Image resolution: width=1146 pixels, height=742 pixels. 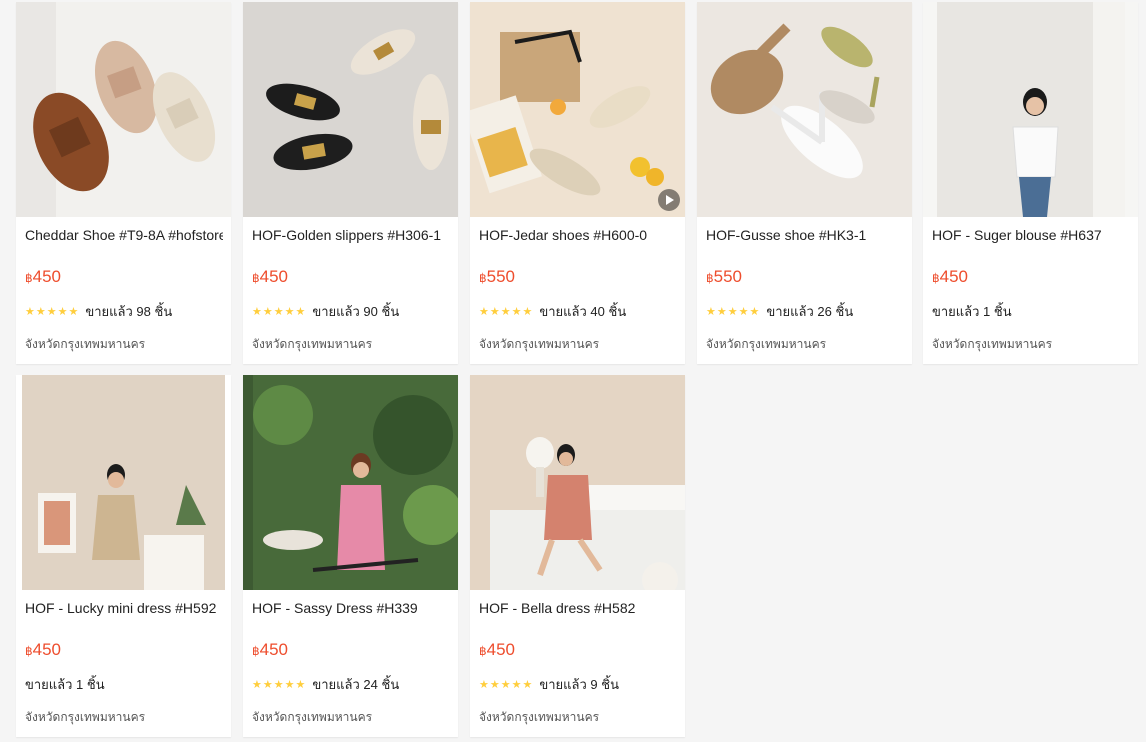 I want to click on product-meta: ★ ★ ★ ★ ★ ขายแล้ว 26 ชิ้น, so click(x=779, y=312).